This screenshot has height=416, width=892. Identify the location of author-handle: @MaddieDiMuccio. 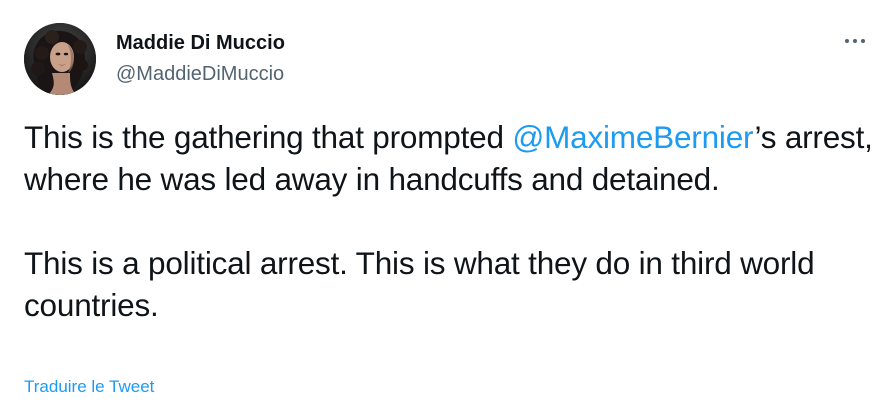
(200, 74).